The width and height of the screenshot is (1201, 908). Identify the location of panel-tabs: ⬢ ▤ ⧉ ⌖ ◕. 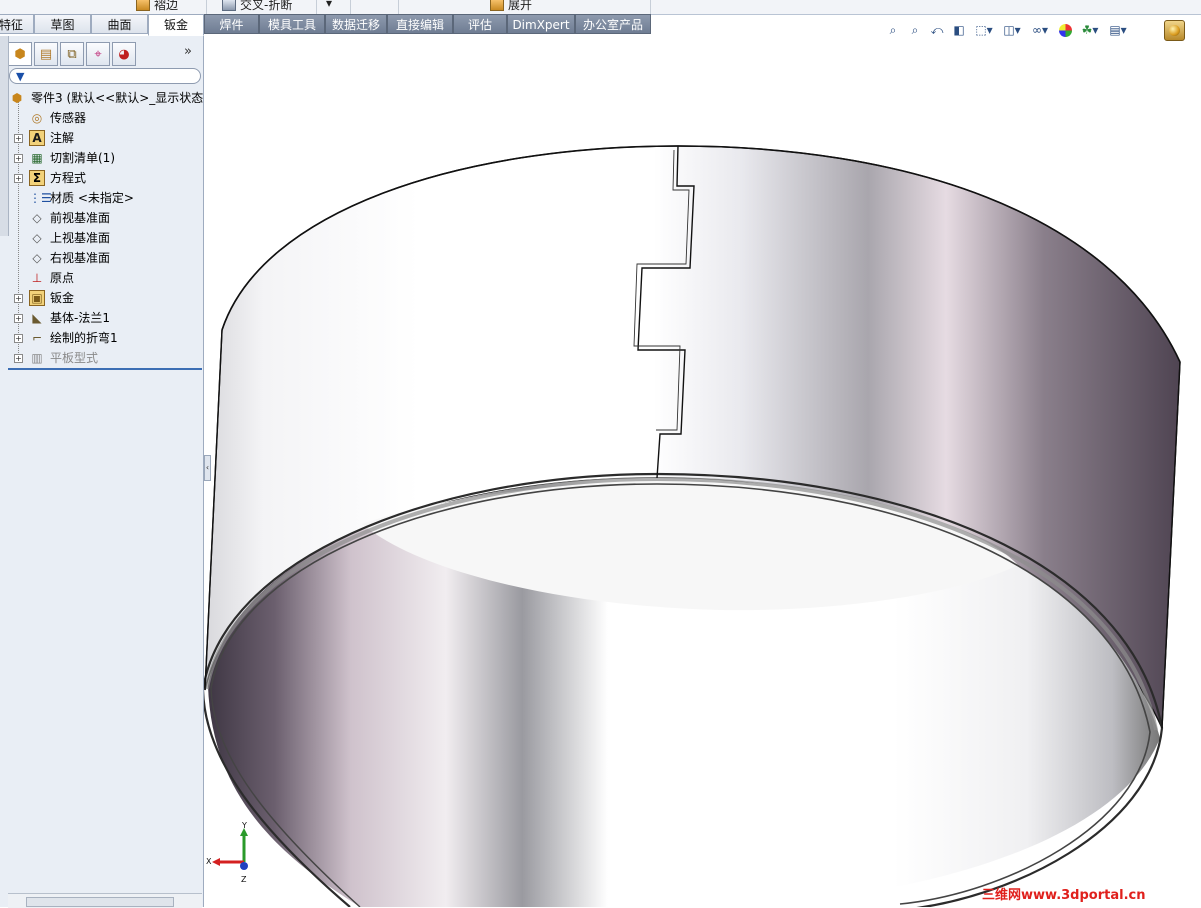
(72, 55).